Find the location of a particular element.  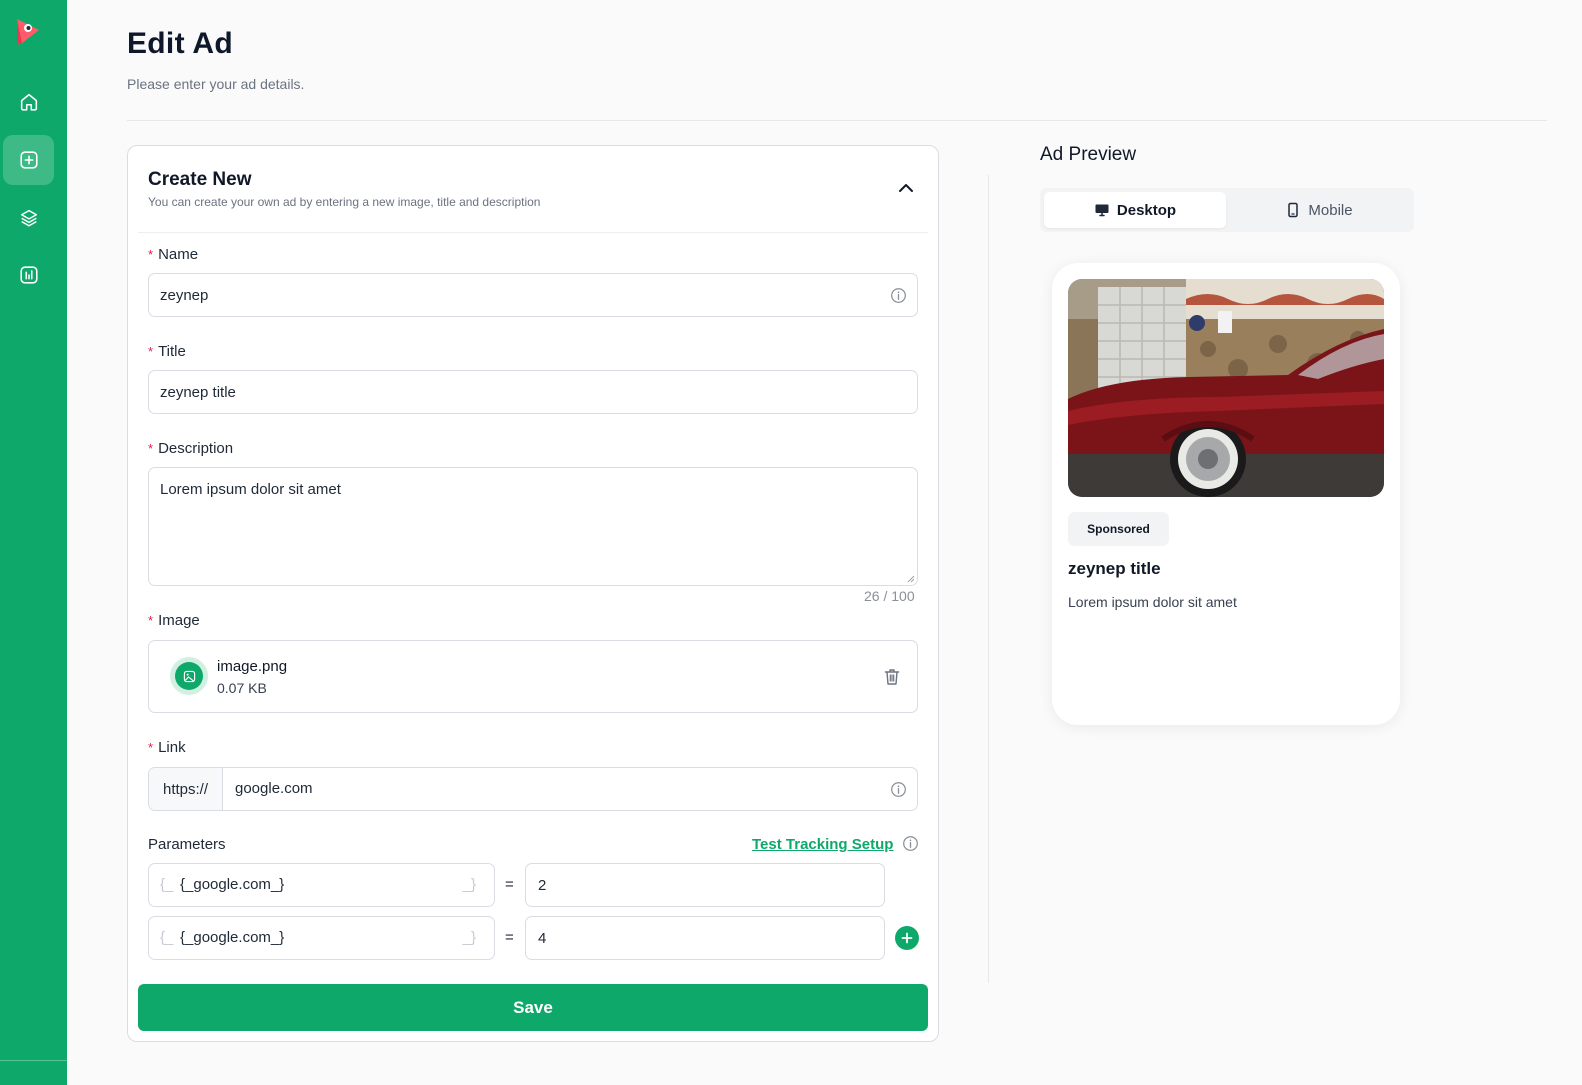

red-classic-car-photo is located at coordinates (1226, 388).